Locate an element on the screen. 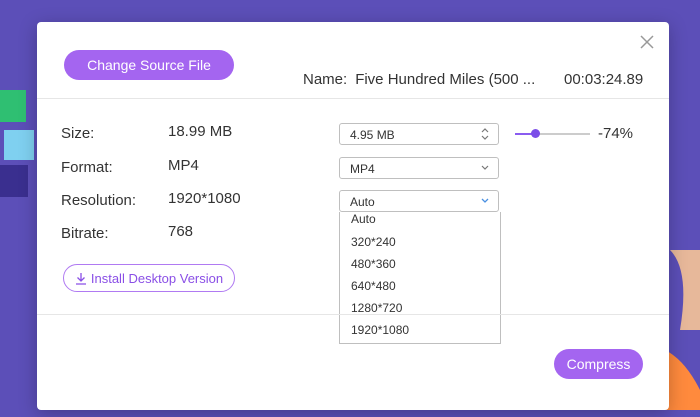 This screenshot has height=417, width=700. name-label: Name: is located at coordinates (325, 79).